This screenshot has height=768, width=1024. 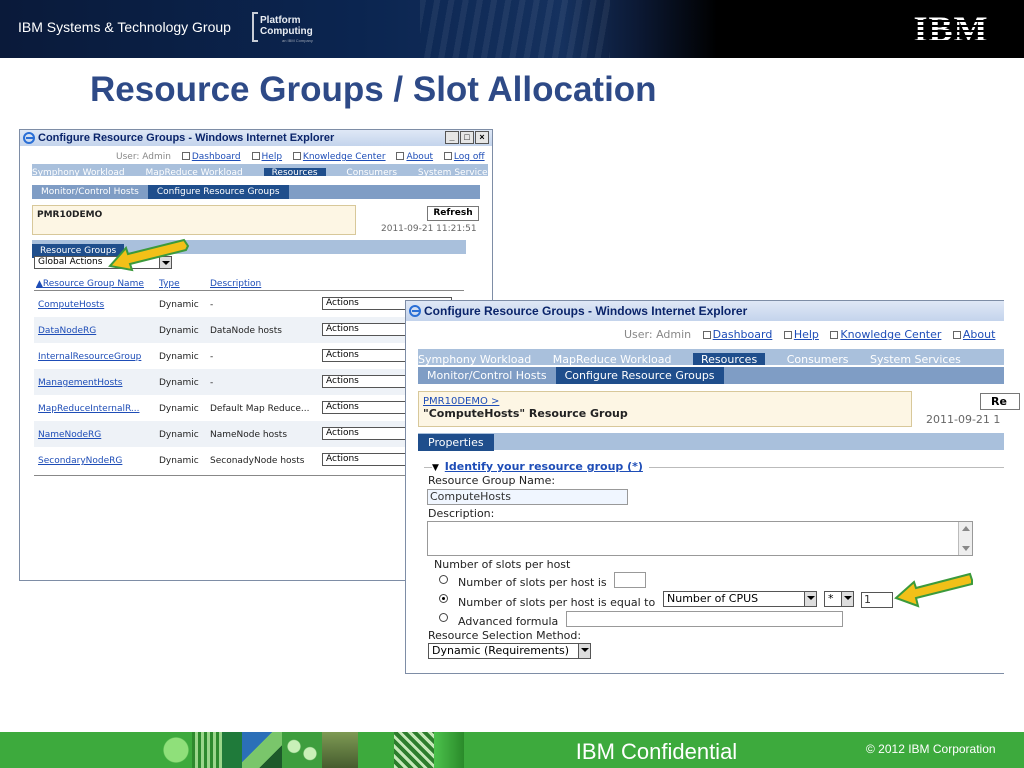 I want to click on fieldset-legend: Identify your resource group (*), so click(x=540, y=466).